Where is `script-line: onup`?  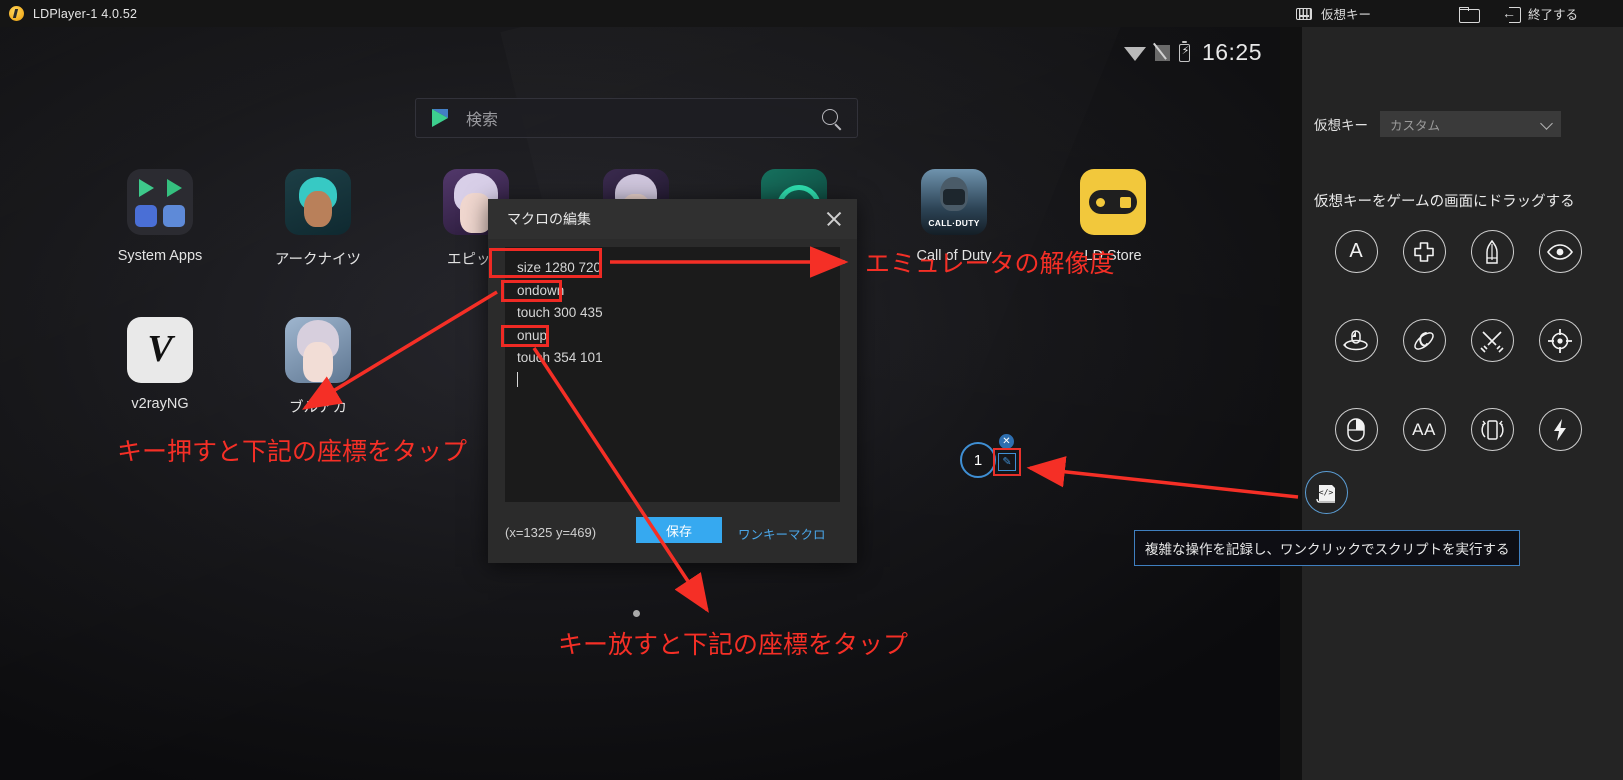 script-line: onup is located at coordinates (532, 335).